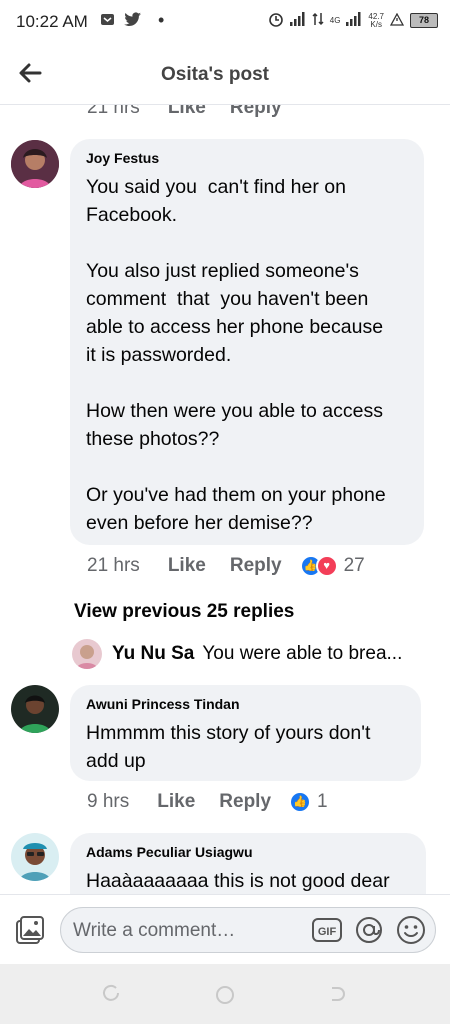 The height and width of the screenshot is (1024, 450). Describe the element at coordinates (215, 74) in the screenshot. I see `page-title: Osita's post` at that location.